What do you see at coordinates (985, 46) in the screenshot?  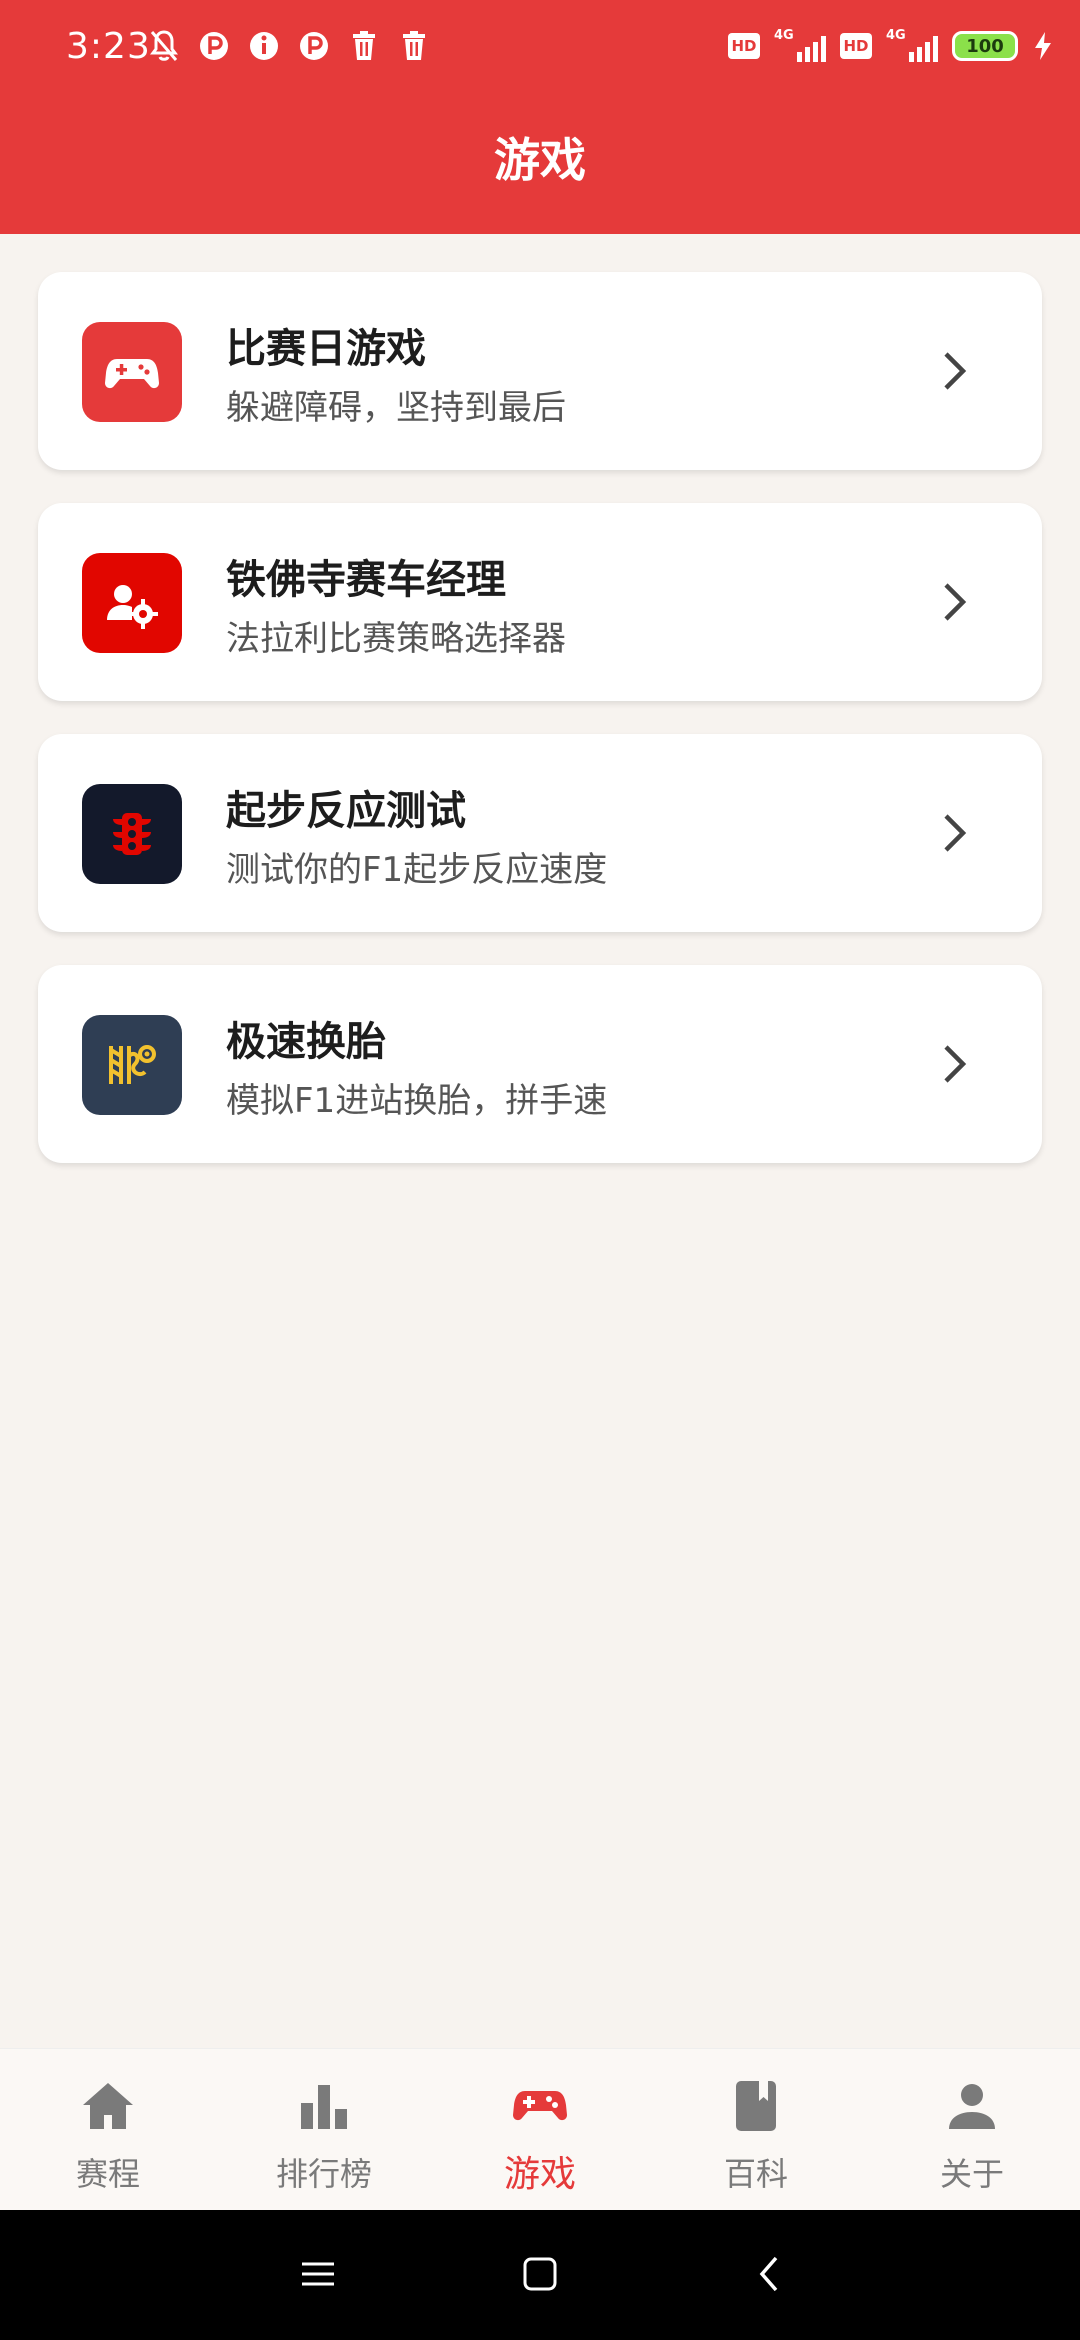 I see `battery-icon: 100` at bounding box center [985, 46].